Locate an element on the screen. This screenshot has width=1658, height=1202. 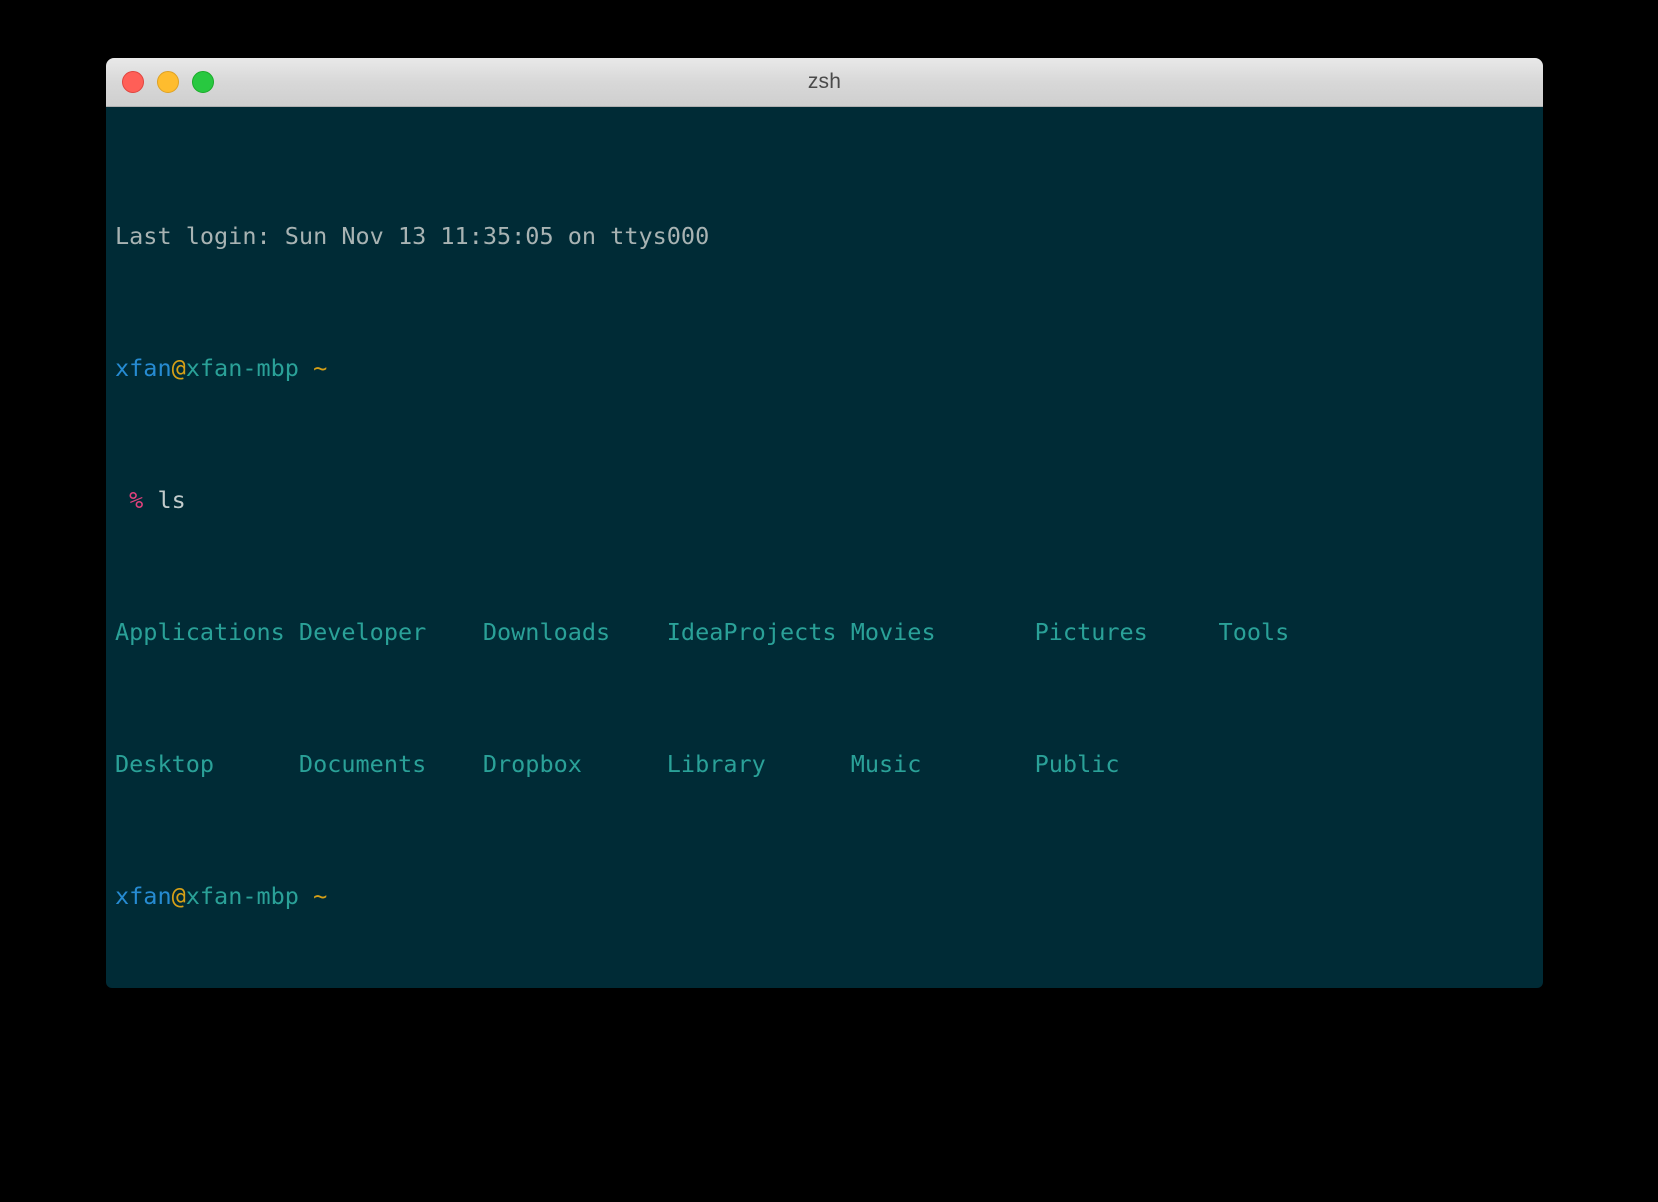
traffic-light-group is located at coordinates (168, 82).